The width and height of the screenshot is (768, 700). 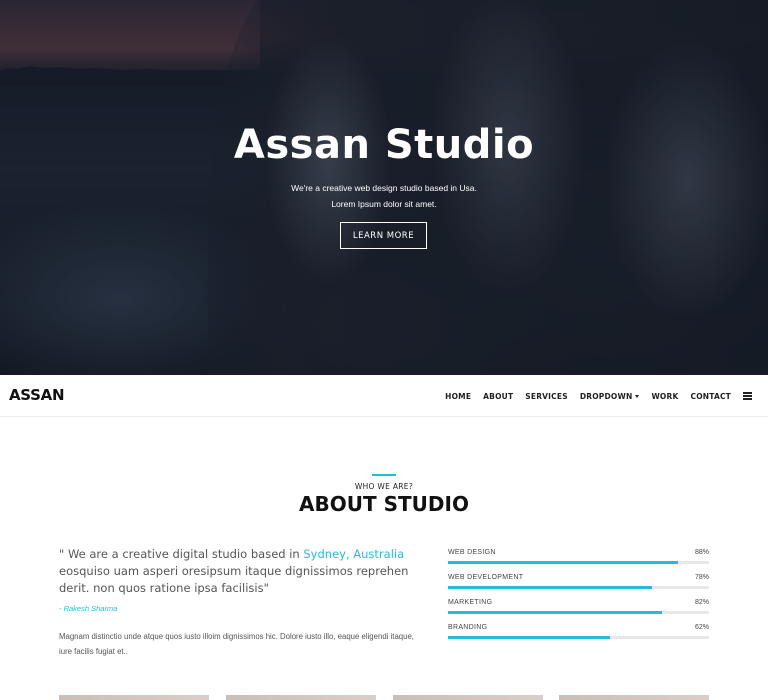 What do you see at coordinates (353, 554) in the screenshot?
I see `quote-location-link: Sydney, Australia` at bounding box center [353, 554].